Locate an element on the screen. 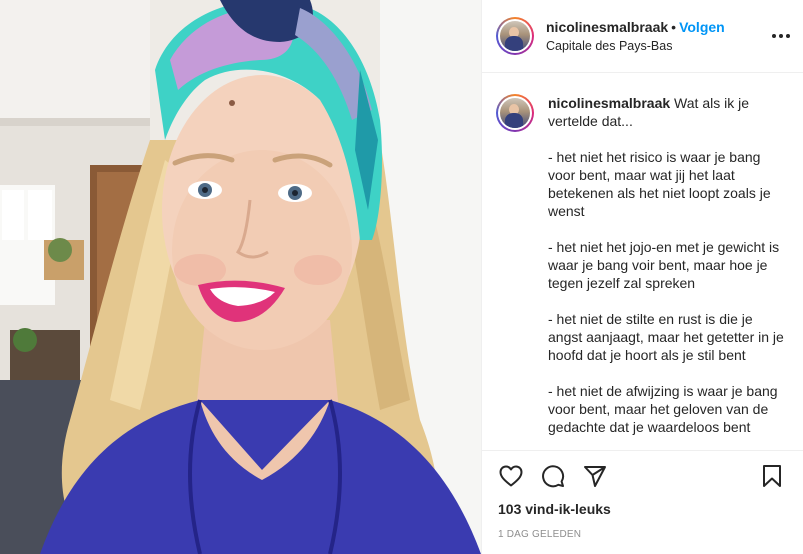 The image size is (803, 554). heart-icon is located at coordinates (511, 476).